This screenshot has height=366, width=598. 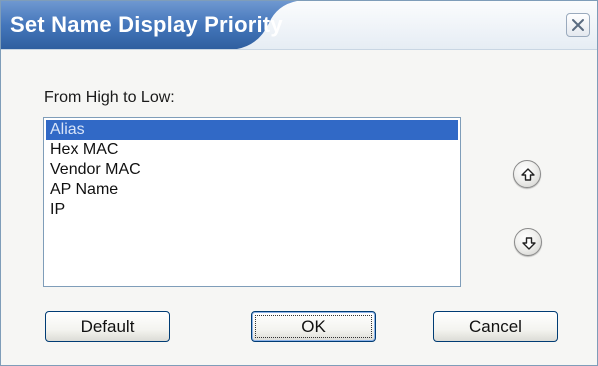 I want to click on arrow-up-icon, so click(x=528, y=174).